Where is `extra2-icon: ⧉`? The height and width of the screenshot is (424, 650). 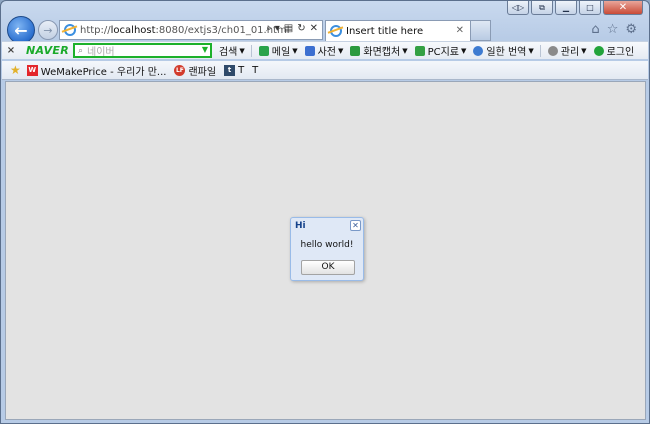 extra2-icon: ⧉ is located at coordinates (542, 7).